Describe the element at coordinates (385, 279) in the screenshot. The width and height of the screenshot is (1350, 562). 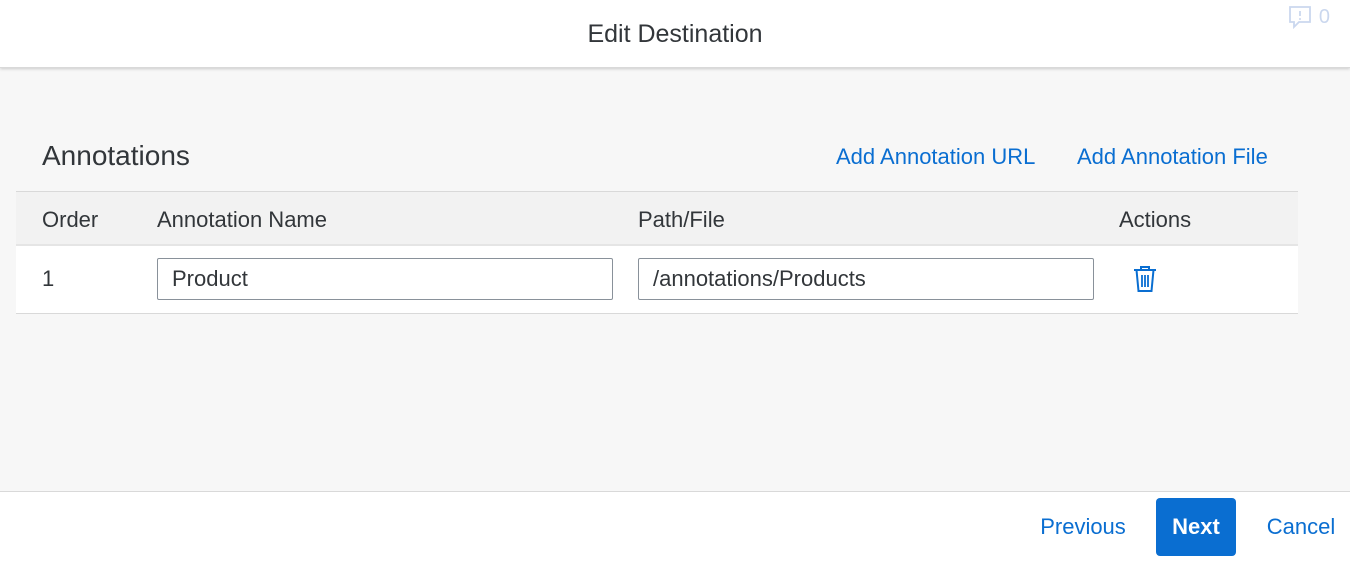
I see `annotation-name-input` at that location.